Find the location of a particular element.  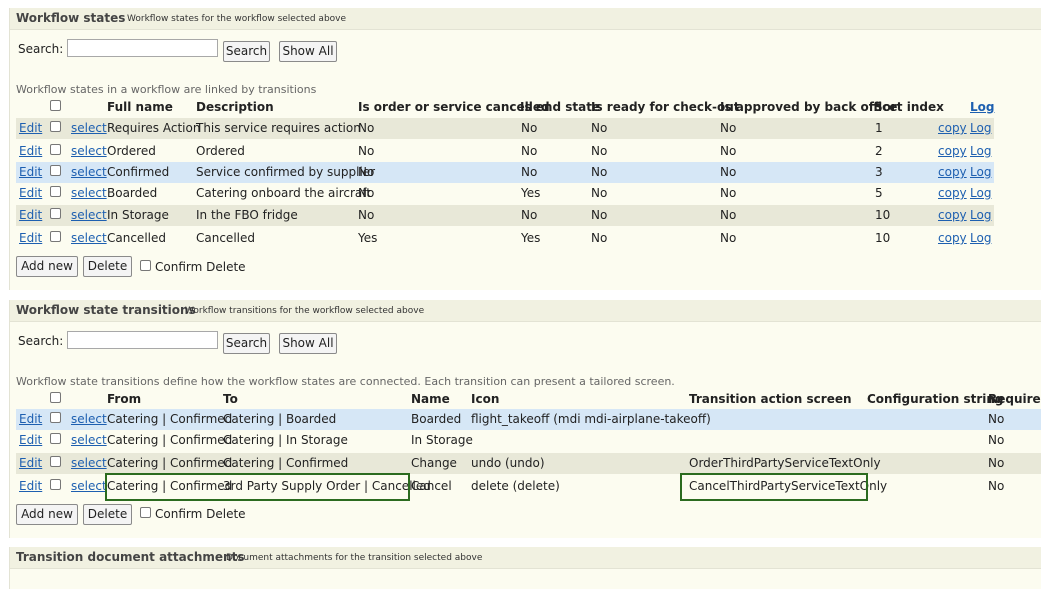

name-cell: Change is located at coordinates (434, 463).